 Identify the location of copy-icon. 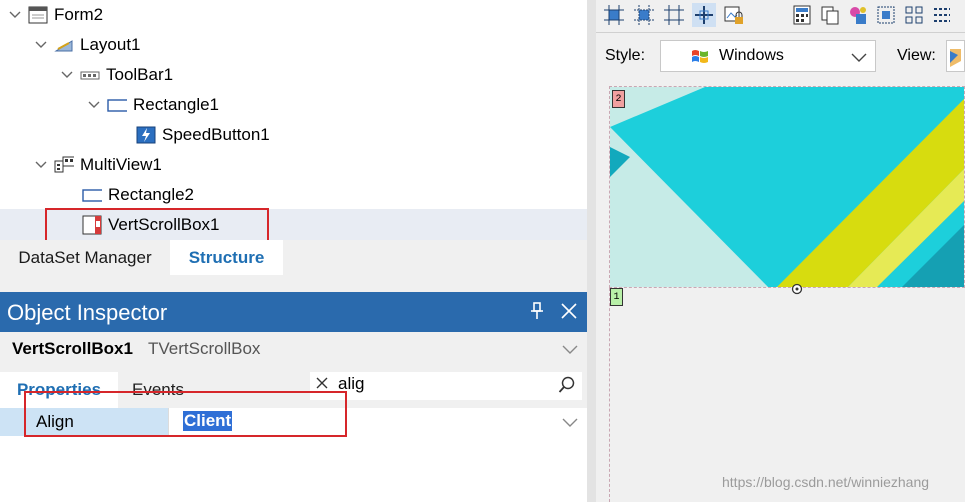
(830, 15).